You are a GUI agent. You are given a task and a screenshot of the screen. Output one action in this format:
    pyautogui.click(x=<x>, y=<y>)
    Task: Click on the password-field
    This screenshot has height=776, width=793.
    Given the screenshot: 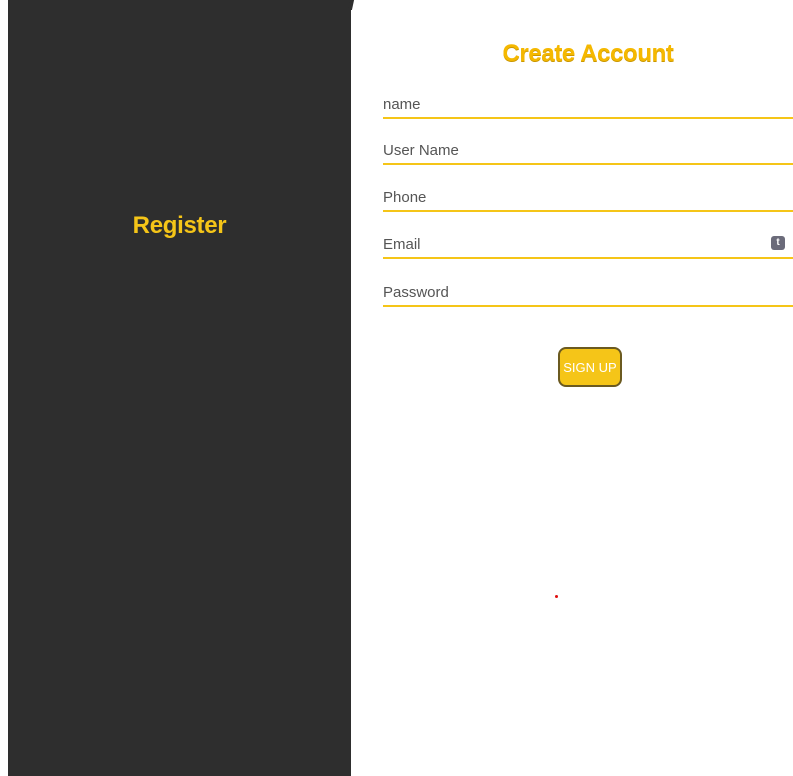 What is the action you would take?
    pyautogui.click(x=588, y=294)
    